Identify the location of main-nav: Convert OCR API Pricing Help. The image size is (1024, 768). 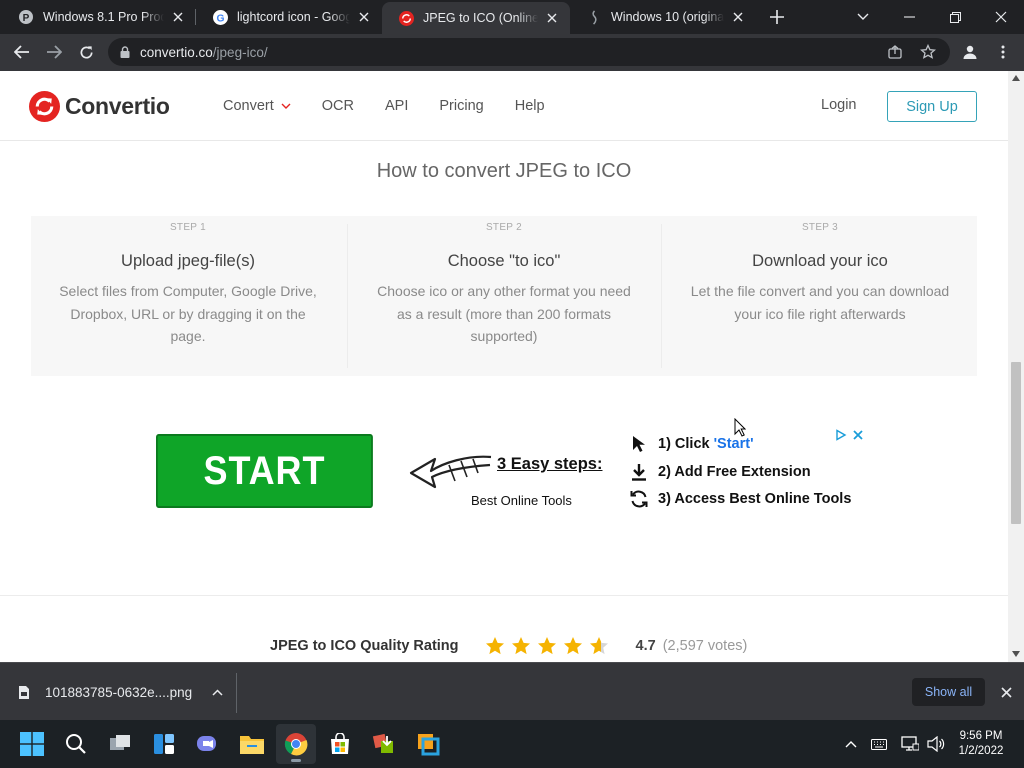
(399, 106).